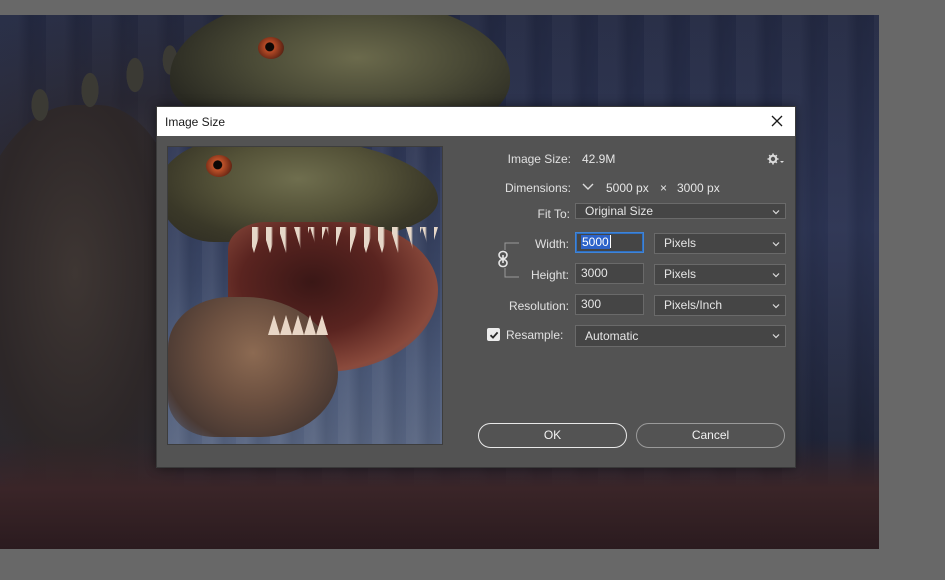 The width and height of the screenshot is (945, 580). Describe the element at coordinates (627, 188) in the screenshot. I see `dimensions-width-value: 5000 px` at that location.